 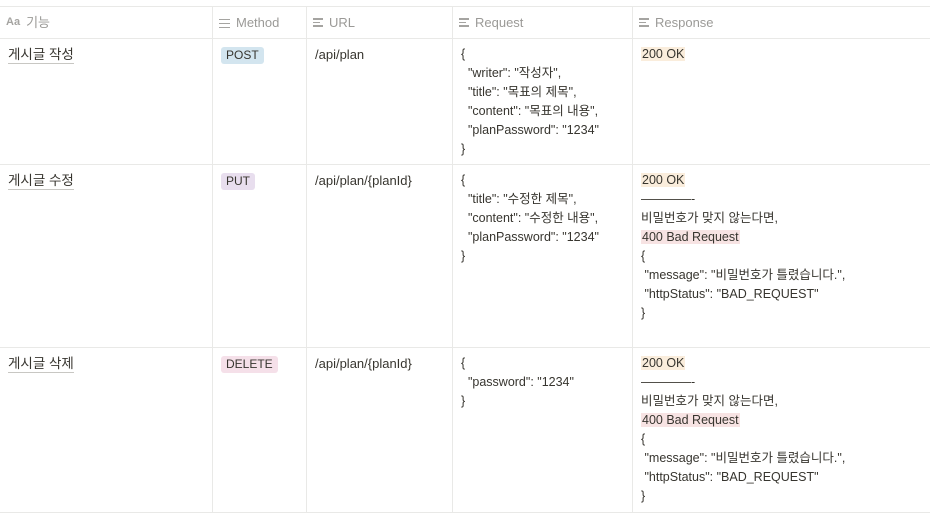 I want to click on feature-cell: 게시글 삭제, so click(x=106, y=430).